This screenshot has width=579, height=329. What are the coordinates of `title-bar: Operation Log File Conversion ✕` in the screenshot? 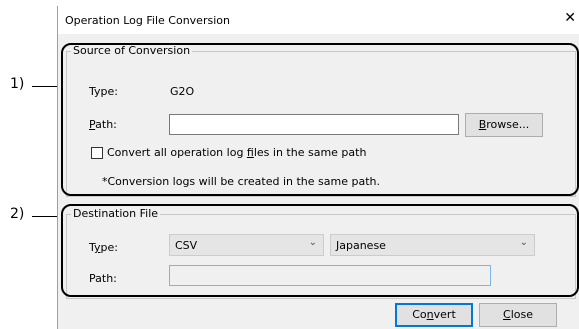 It's located at (318, 20).